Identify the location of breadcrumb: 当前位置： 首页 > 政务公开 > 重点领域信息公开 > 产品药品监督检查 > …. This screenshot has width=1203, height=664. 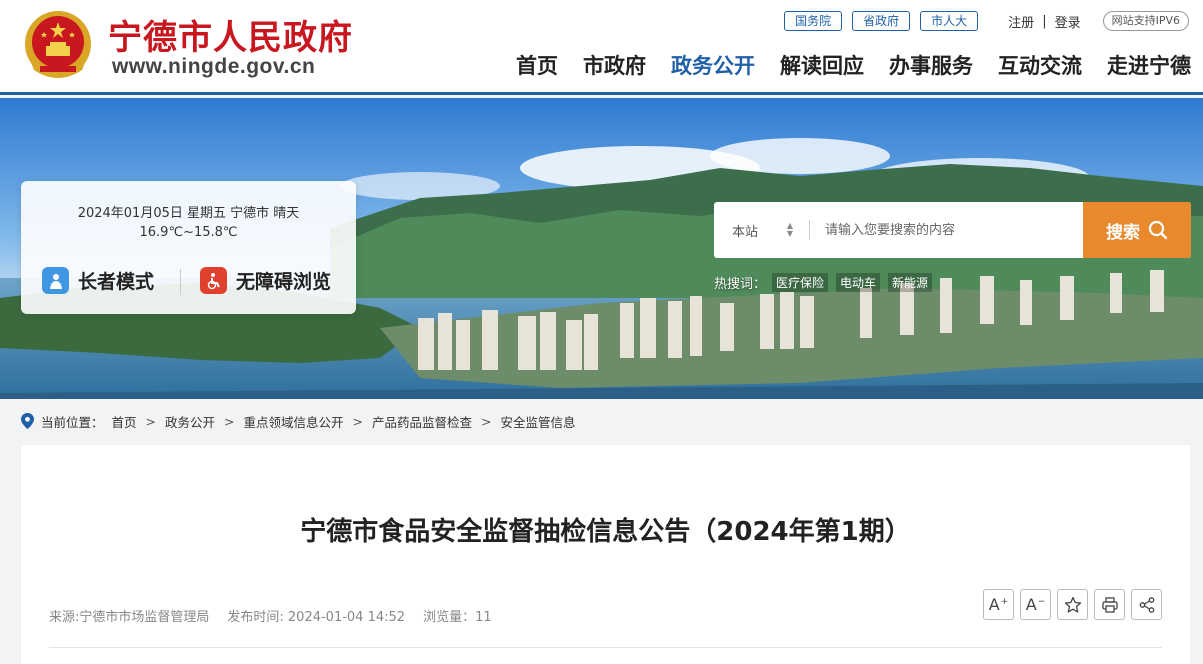
(298, 421).